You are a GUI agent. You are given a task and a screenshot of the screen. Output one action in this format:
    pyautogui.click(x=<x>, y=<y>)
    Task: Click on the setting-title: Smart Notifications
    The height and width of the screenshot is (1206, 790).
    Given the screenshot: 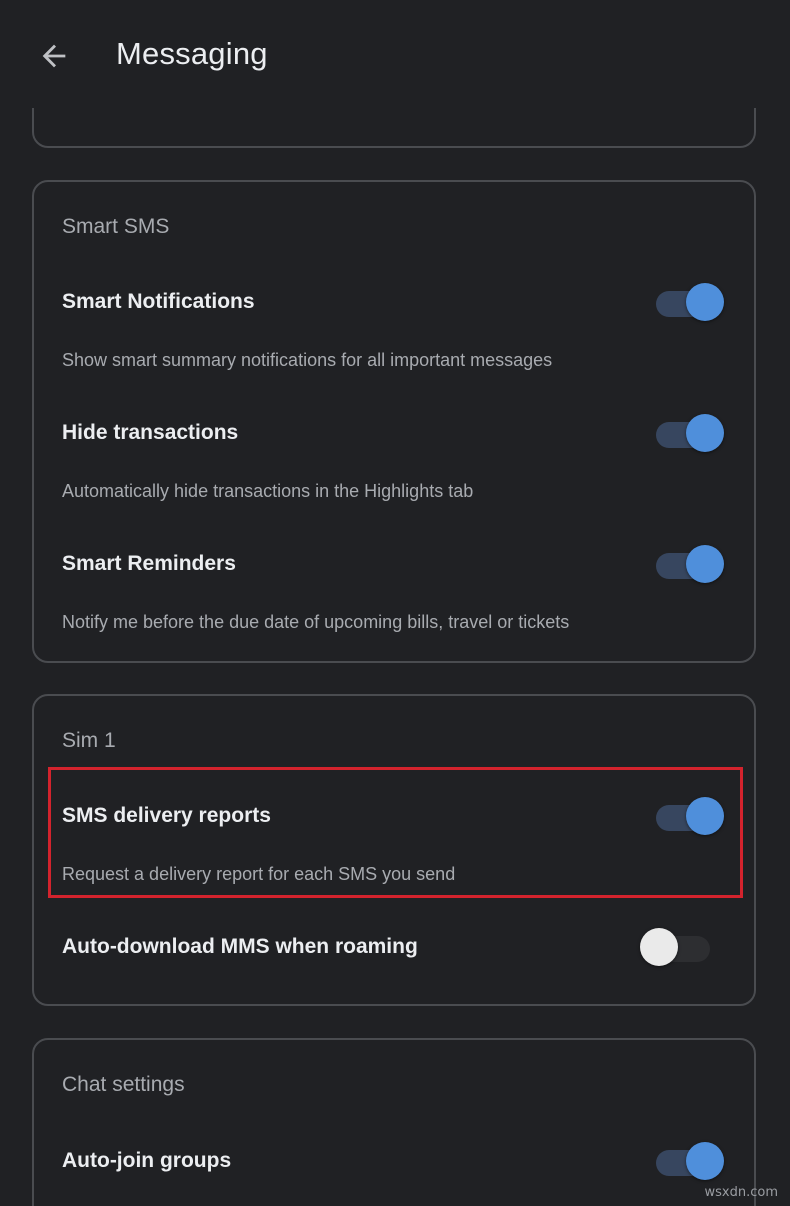 What is the action you would take?
    pyautogui.click(x=158, y=301)
    